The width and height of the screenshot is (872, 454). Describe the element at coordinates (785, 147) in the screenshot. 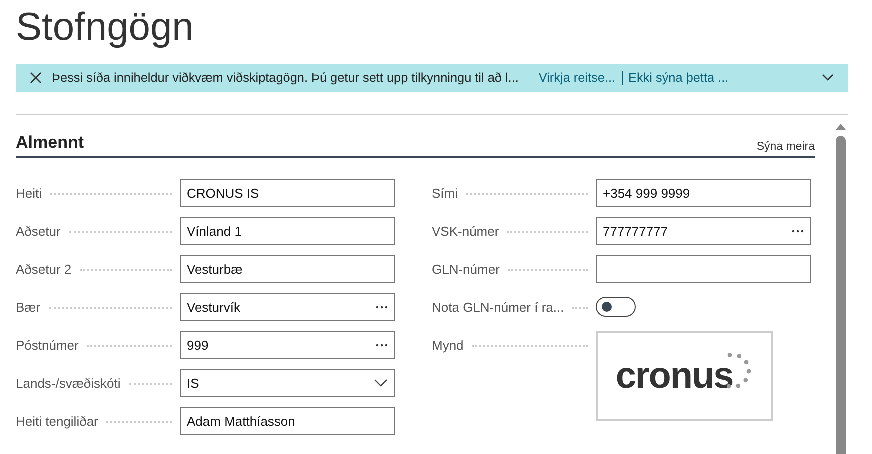

I see `show-more-link: Sýna meira` at that location.